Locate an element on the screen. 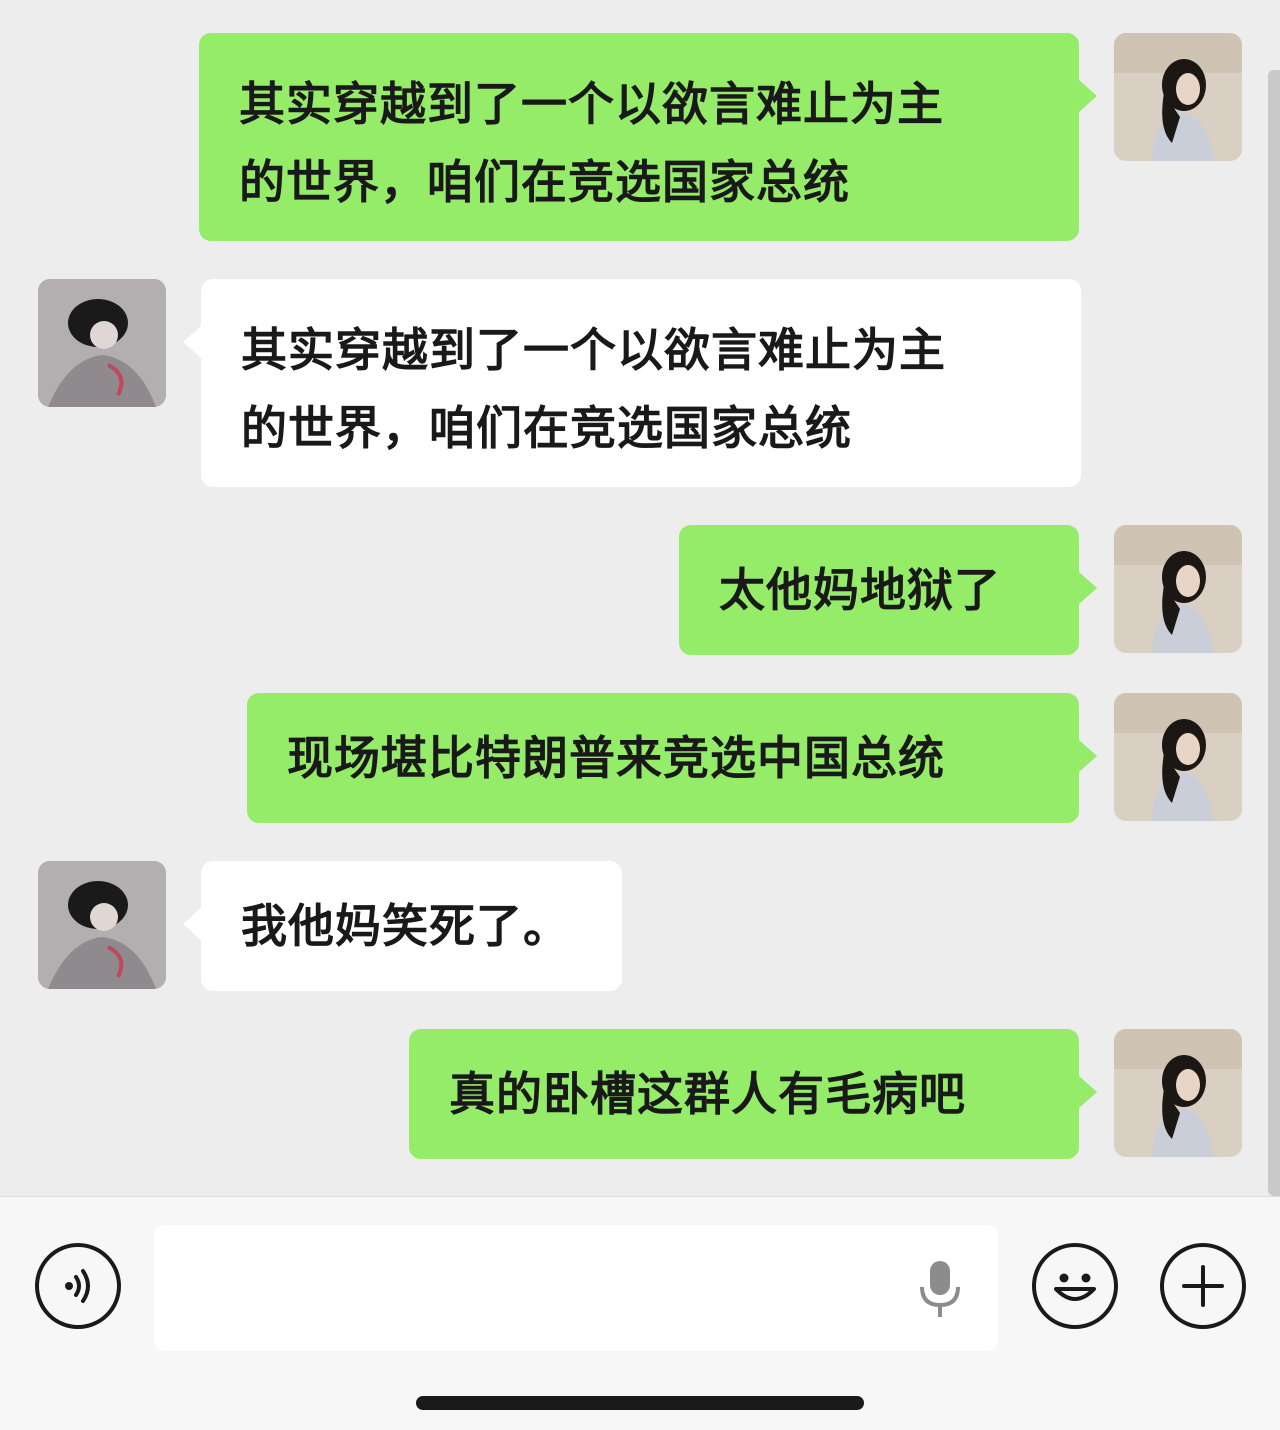 The width and height of the screenshot is (1280, 1430). home-indicator is located at coordinates (640, 1403).